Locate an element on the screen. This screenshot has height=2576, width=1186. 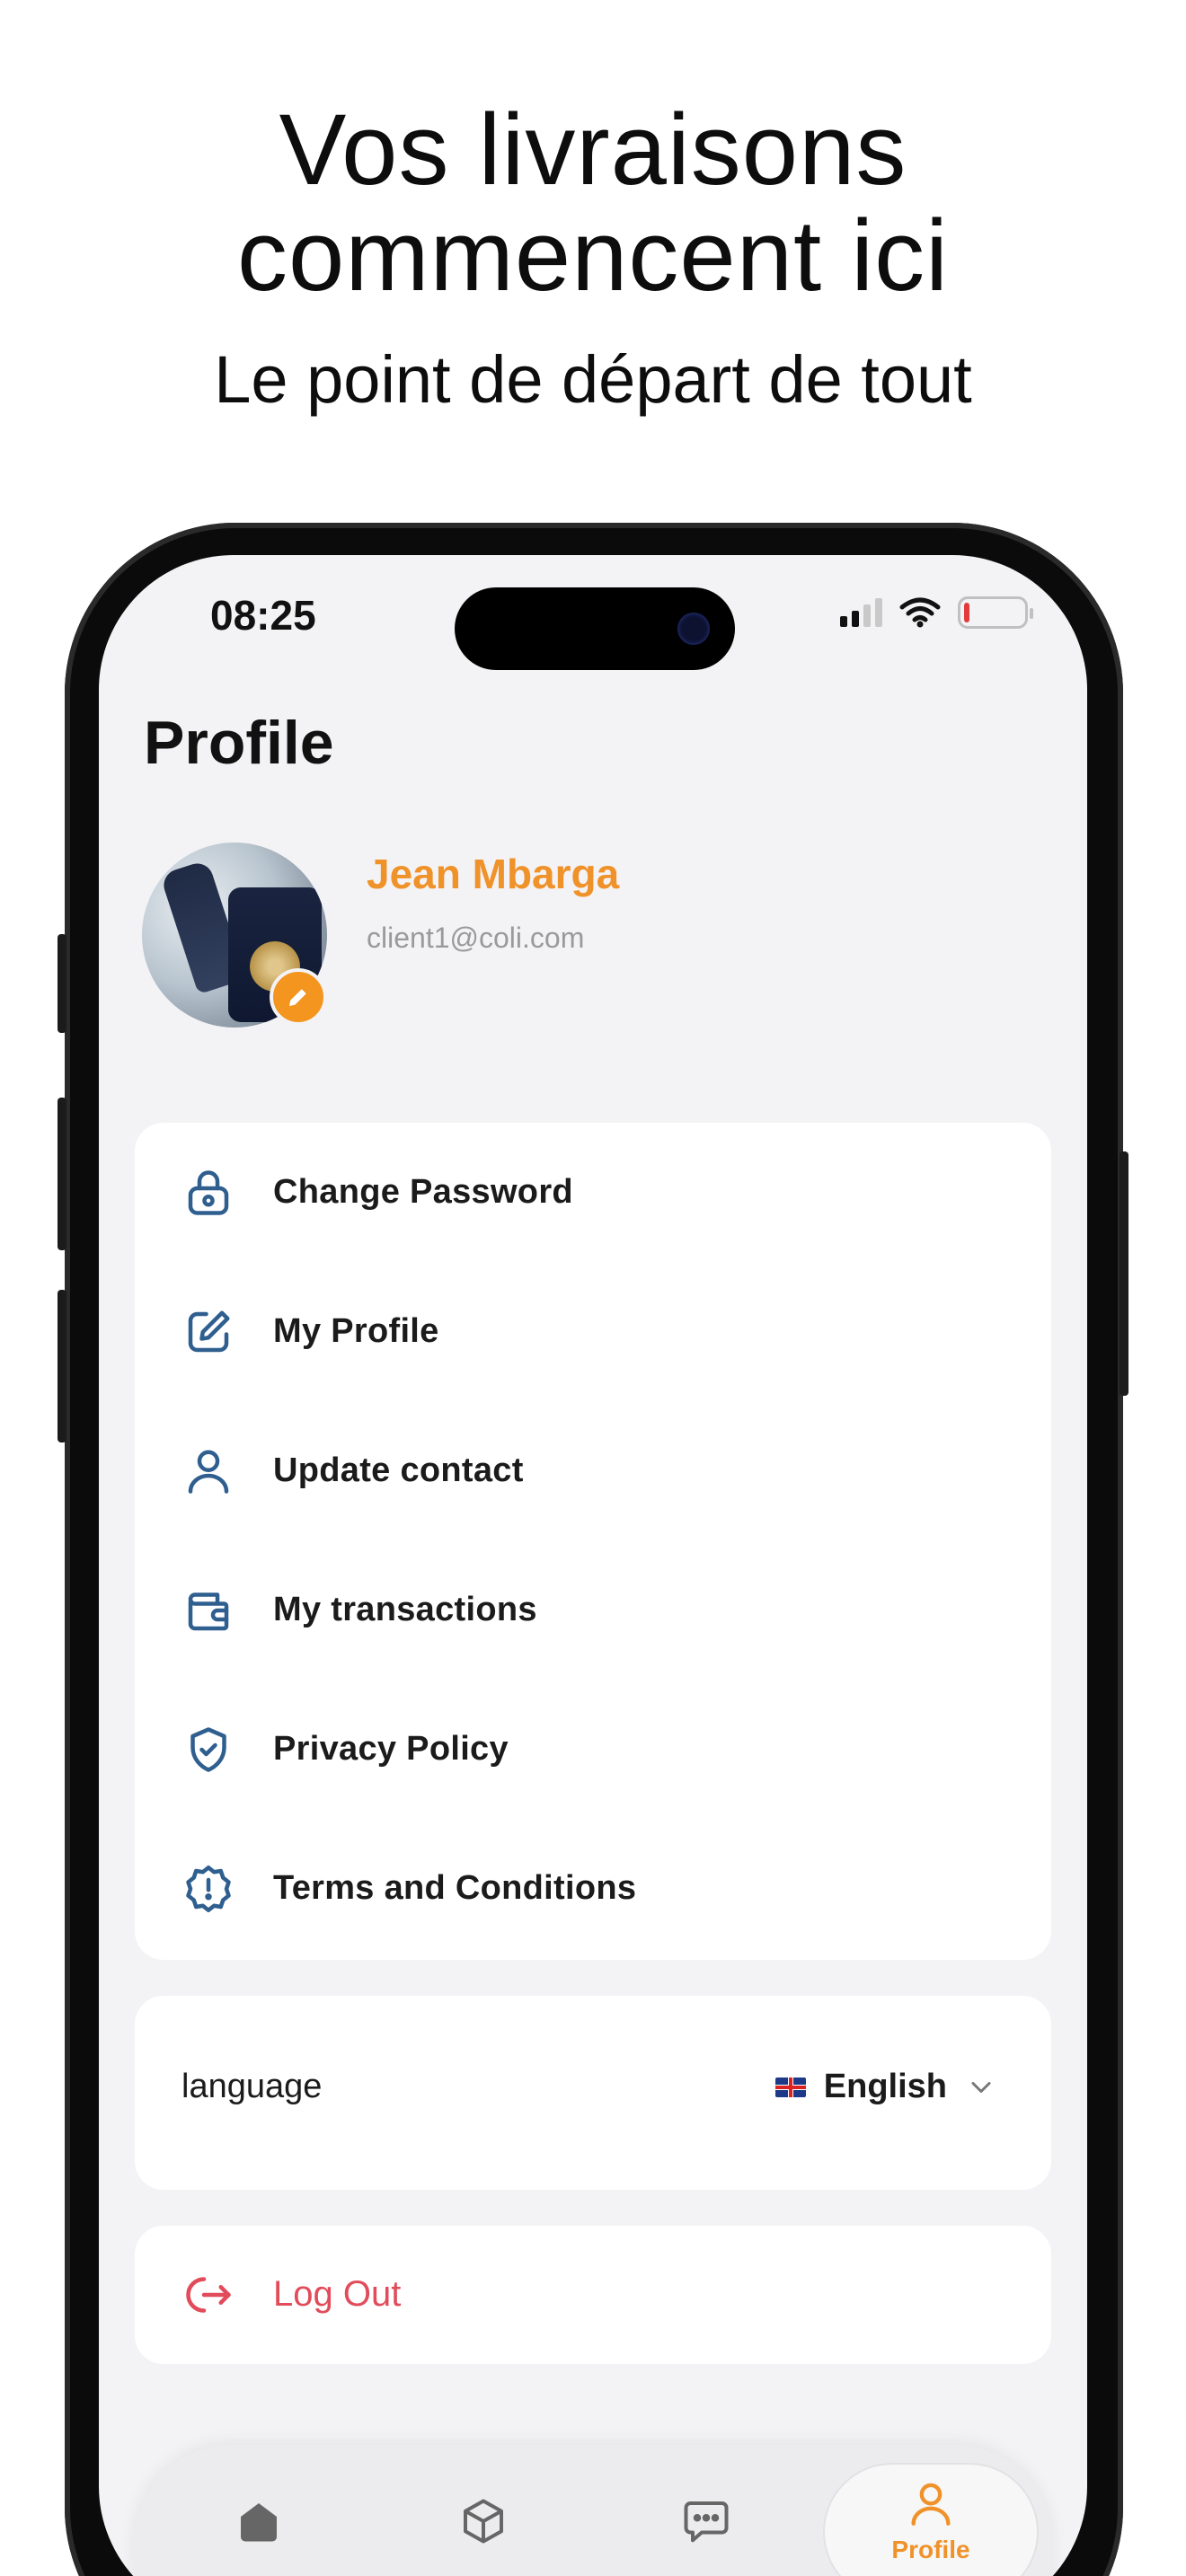
menu-item-label: Change Password is located at coordinates (423, 1192).